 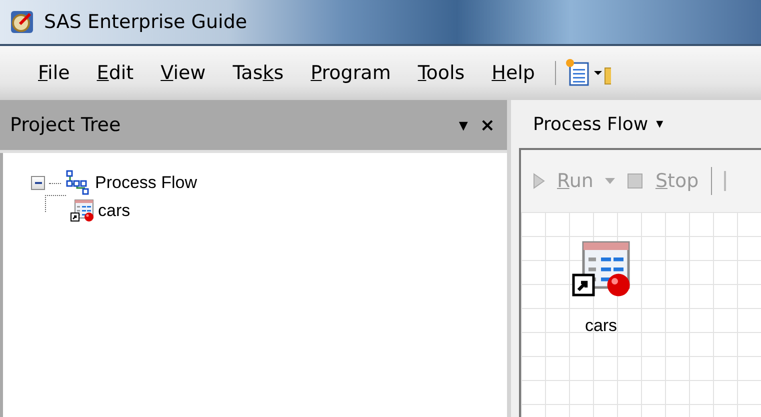 What do you see at coordinates (38, 183) in the screenshot?
I see `collapse-toggle` at bounding box center [38, 183].